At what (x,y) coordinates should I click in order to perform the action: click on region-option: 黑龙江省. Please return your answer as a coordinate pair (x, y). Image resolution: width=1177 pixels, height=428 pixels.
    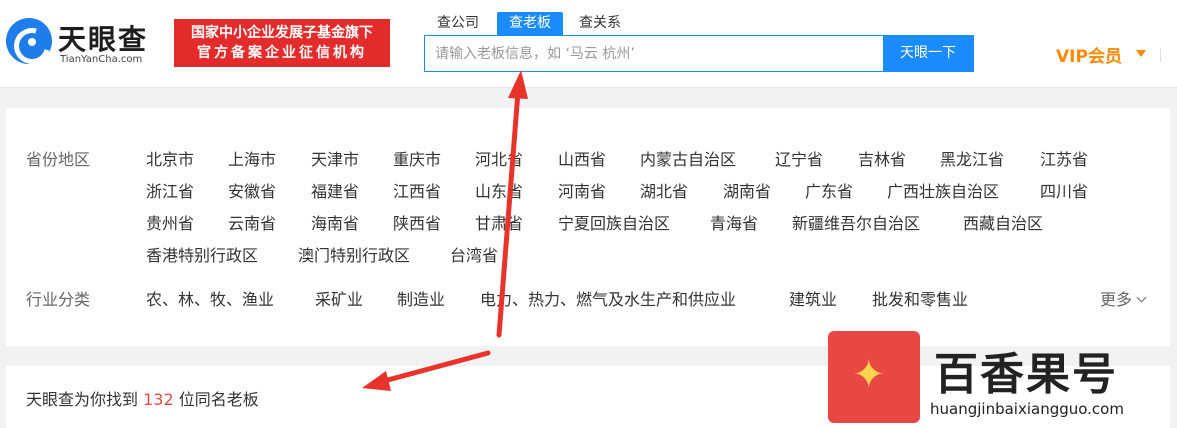
    Looking at the image, I should click on (972, 158).